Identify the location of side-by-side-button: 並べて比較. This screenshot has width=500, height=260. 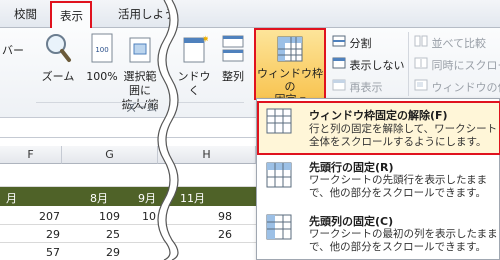
(450, 43).